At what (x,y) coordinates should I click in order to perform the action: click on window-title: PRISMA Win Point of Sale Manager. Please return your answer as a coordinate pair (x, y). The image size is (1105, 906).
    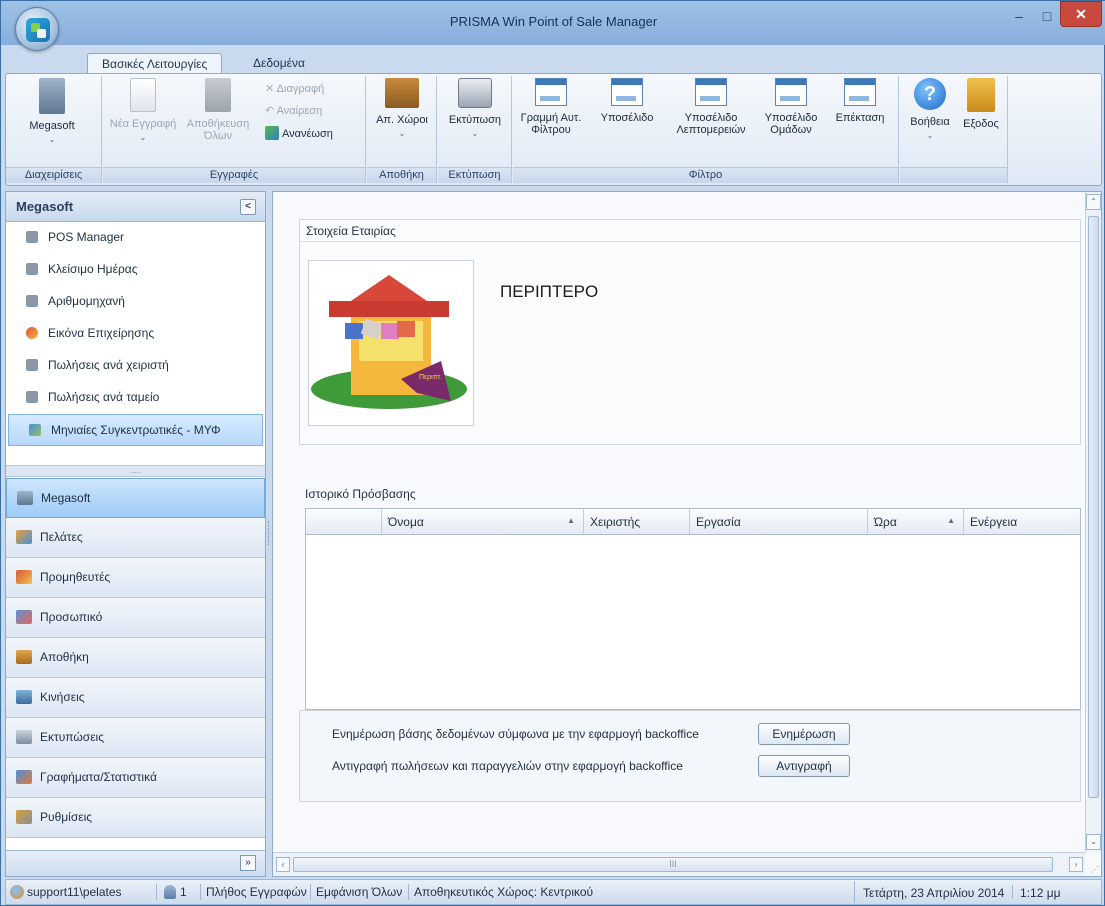
    Looking at the image, I should click on (553, 21).